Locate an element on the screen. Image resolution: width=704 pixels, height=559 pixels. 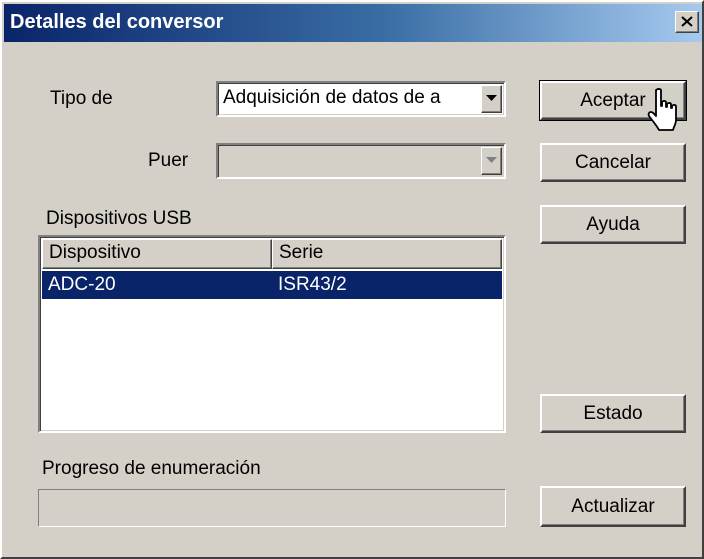
device-serial-cell: ISR43/2 is located at coordinates (312, 284).